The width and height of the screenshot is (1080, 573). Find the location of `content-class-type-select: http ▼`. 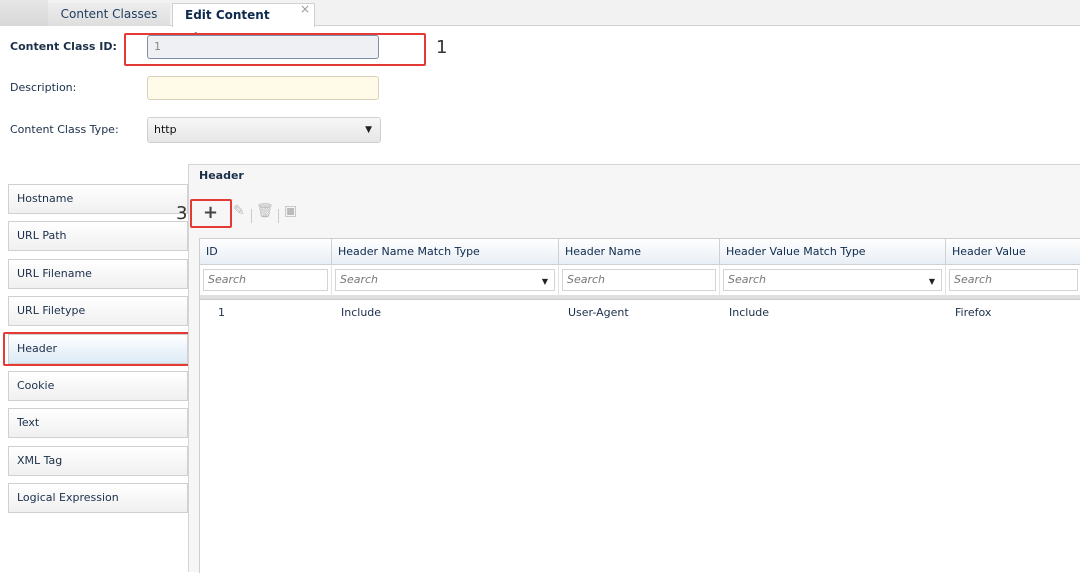

content-class-type-select: http ▼ is located at coordinates (264, 130).